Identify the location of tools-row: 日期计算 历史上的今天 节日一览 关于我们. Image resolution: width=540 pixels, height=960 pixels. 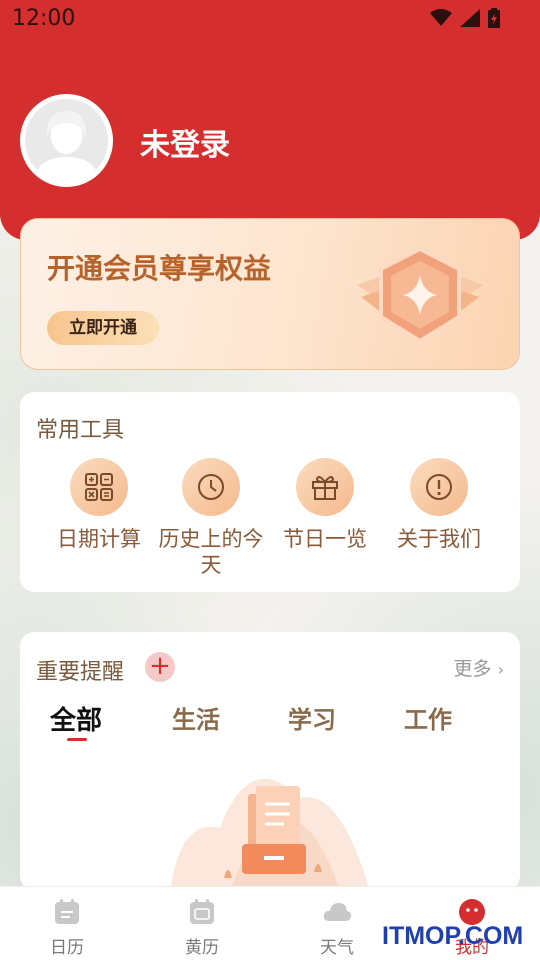
(270, 523).